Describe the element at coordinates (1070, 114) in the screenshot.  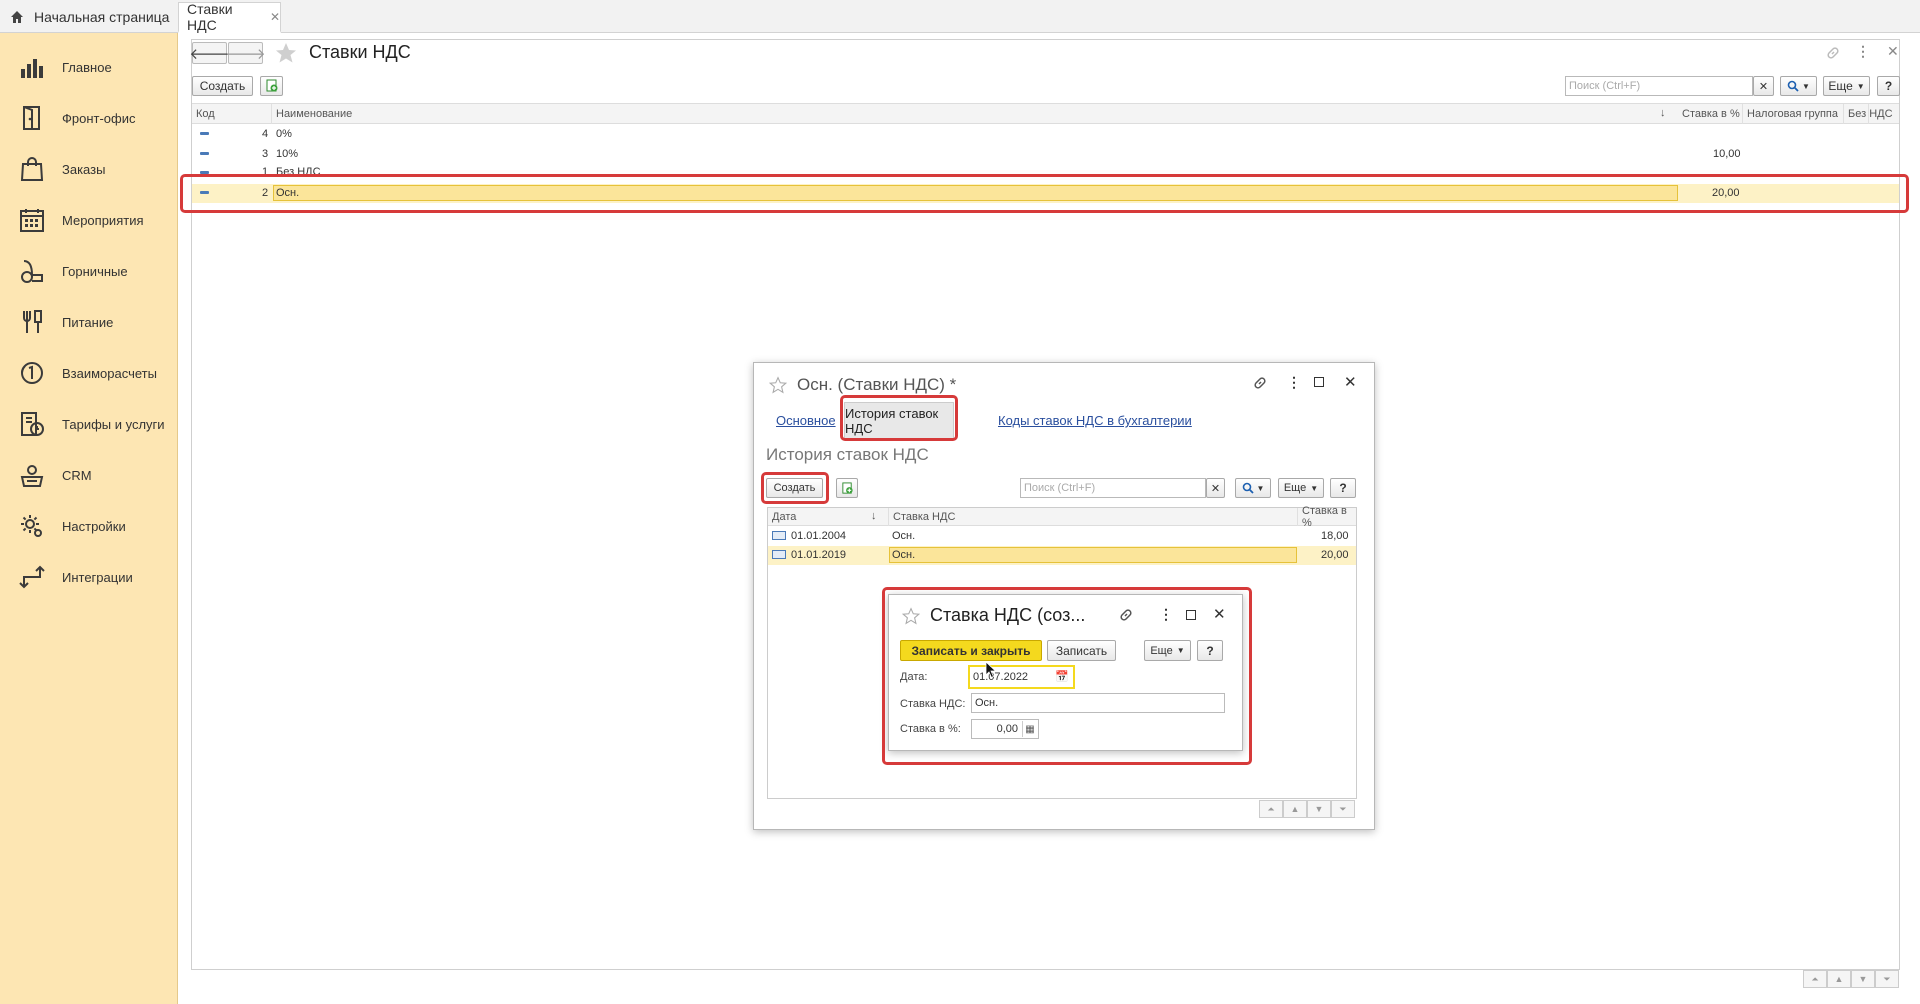
I see `column-header-name: Наименование` at that location.